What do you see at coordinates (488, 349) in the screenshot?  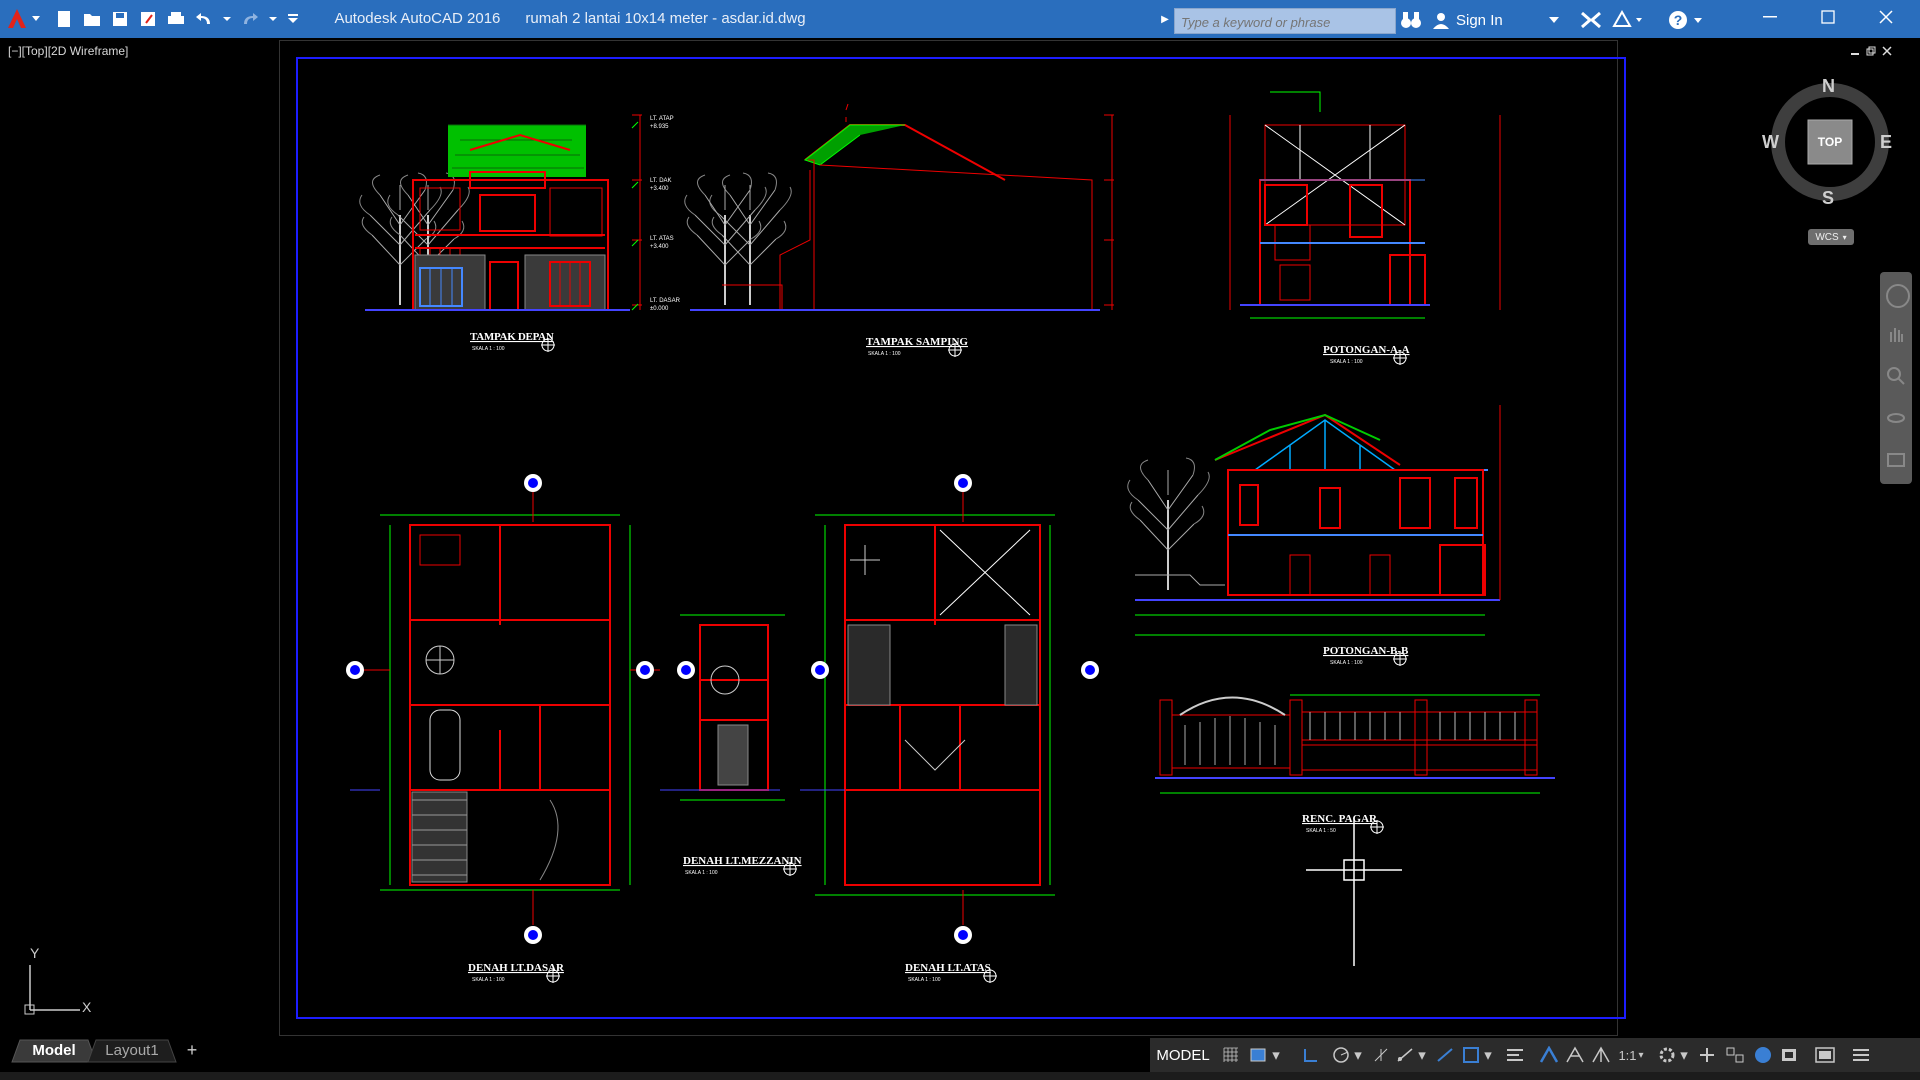 I see `front-elevation-scale: SKALA 1 : 100` at bounding box center [488, 349].